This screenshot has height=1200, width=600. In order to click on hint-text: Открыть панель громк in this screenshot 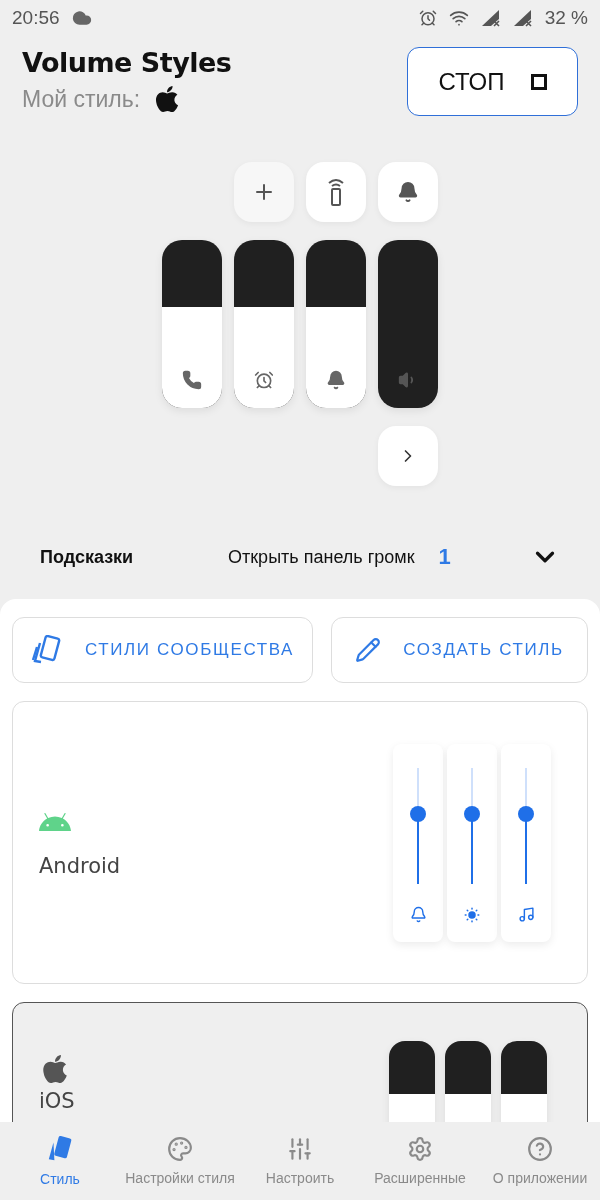, I will do `click(321, 557)`.